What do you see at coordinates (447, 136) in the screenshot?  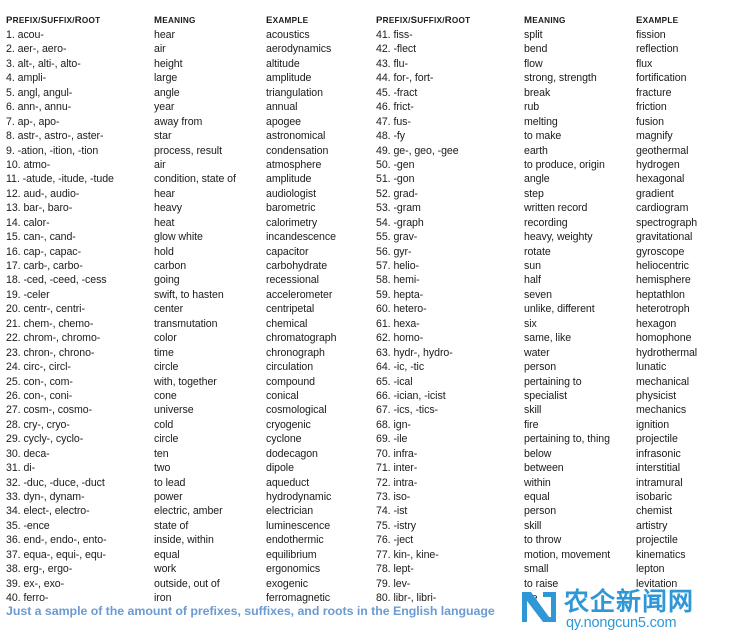 I see `cell-term: 48. -fy` at bounding box center [447, 136].